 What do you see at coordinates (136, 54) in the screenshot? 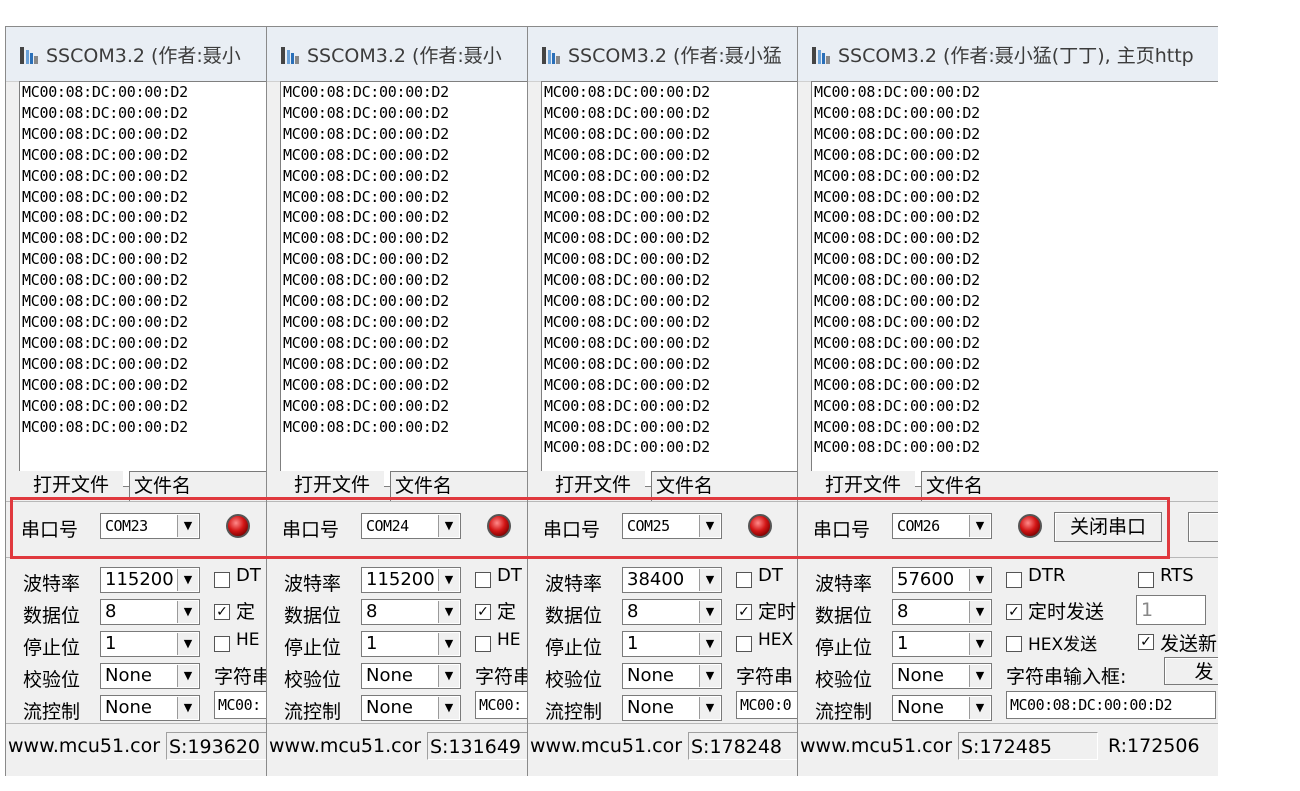
I see `title-bar: SSCOM3.2 (作者:聂小` at bounding box center [136, 54].